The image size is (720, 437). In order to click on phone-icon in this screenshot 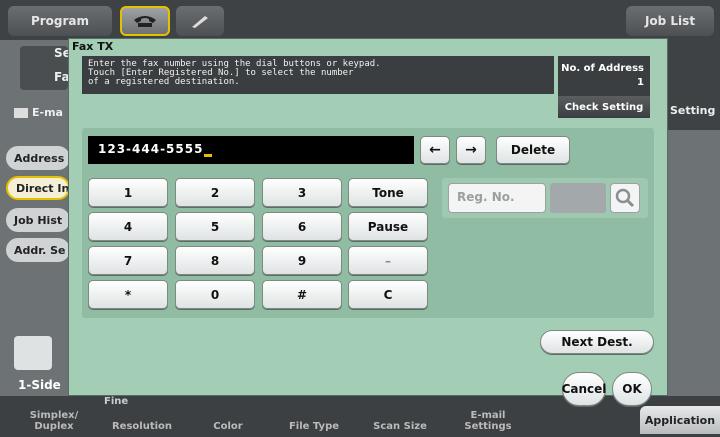, I will do `click(145, 21)`.